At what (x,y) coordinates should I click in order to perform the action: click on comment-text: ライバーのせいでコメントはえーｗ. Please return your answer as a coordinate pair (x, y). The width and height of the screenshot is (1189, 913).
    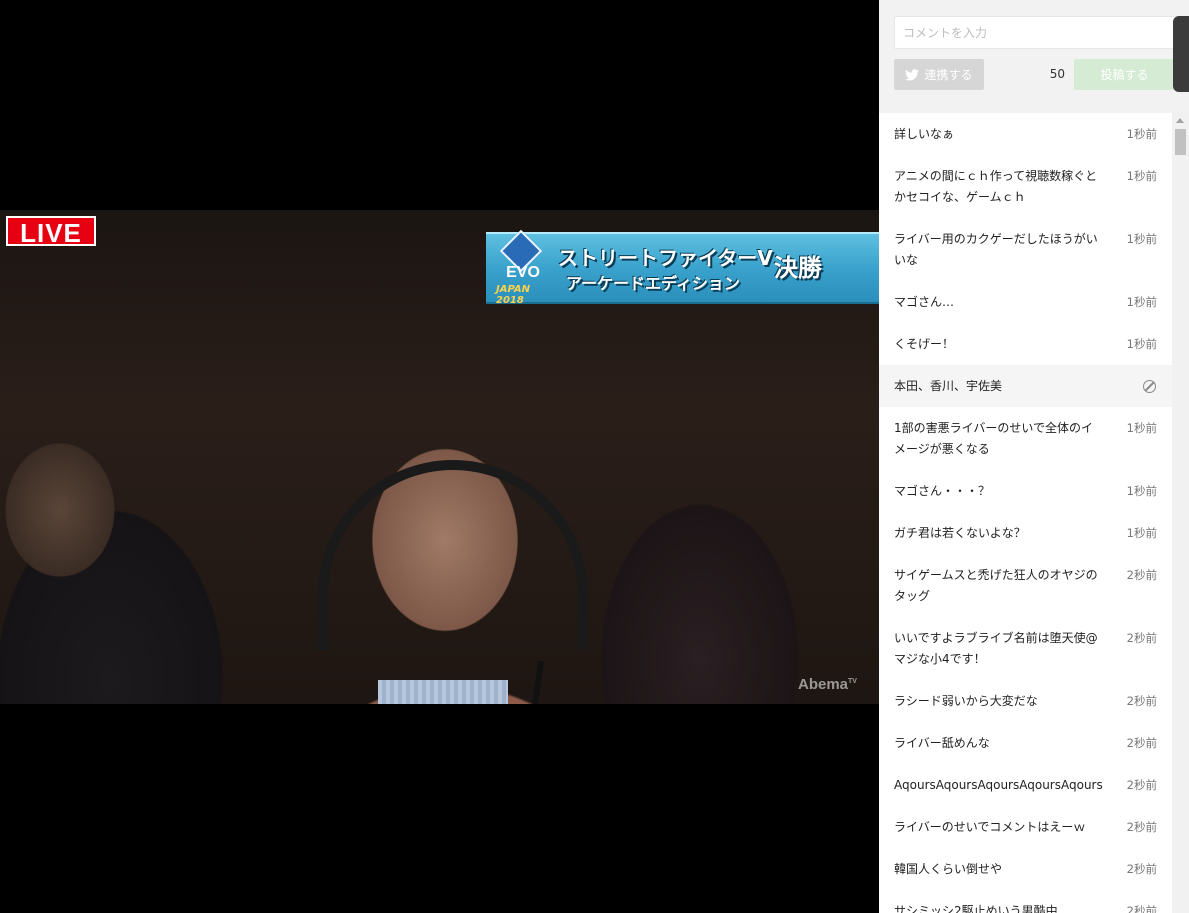
    Looking at the image, I should click on (990, 827).